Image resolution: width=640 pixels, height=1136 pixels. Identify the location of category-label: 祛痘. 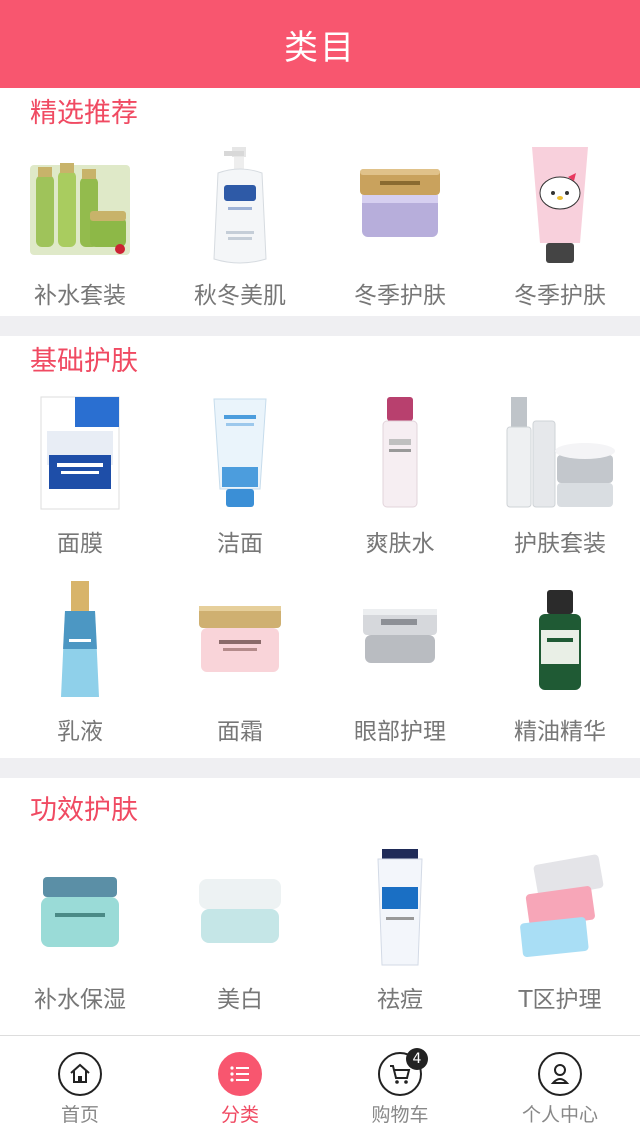
(400, 1000).